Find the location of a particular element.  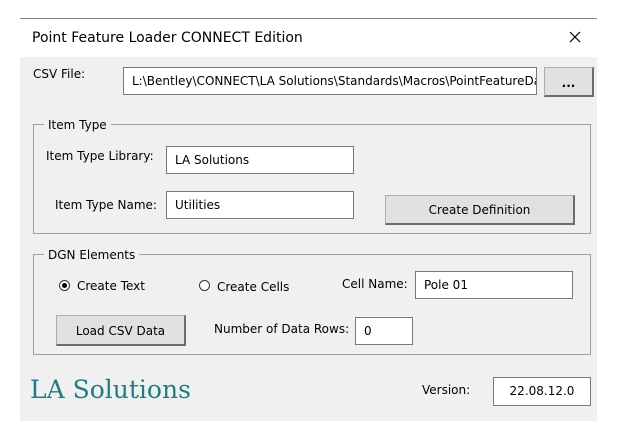

data-rows-field: 0 is located at coordinates (384, 331).